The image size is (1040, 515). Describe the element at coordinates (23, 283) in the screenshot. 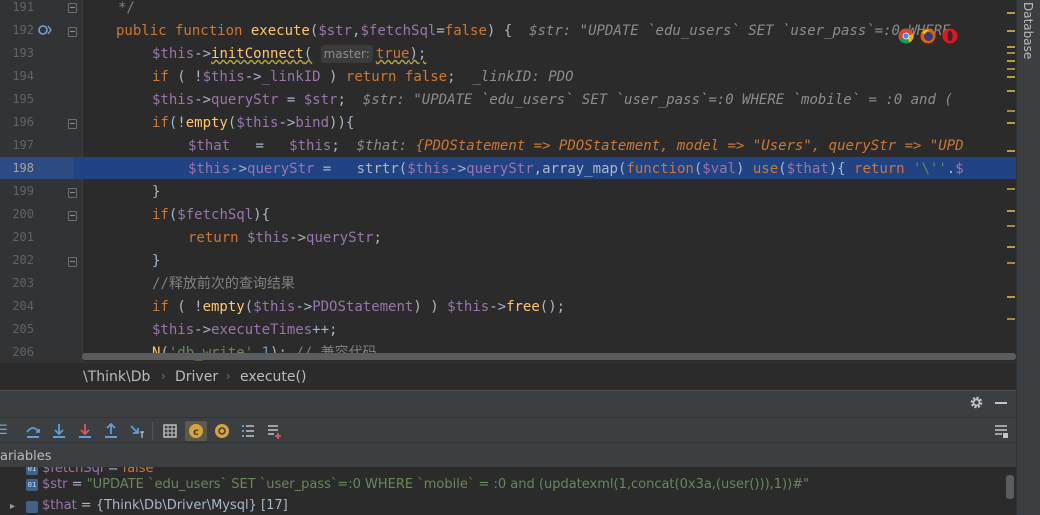

I see `line-number: 203` at that location.